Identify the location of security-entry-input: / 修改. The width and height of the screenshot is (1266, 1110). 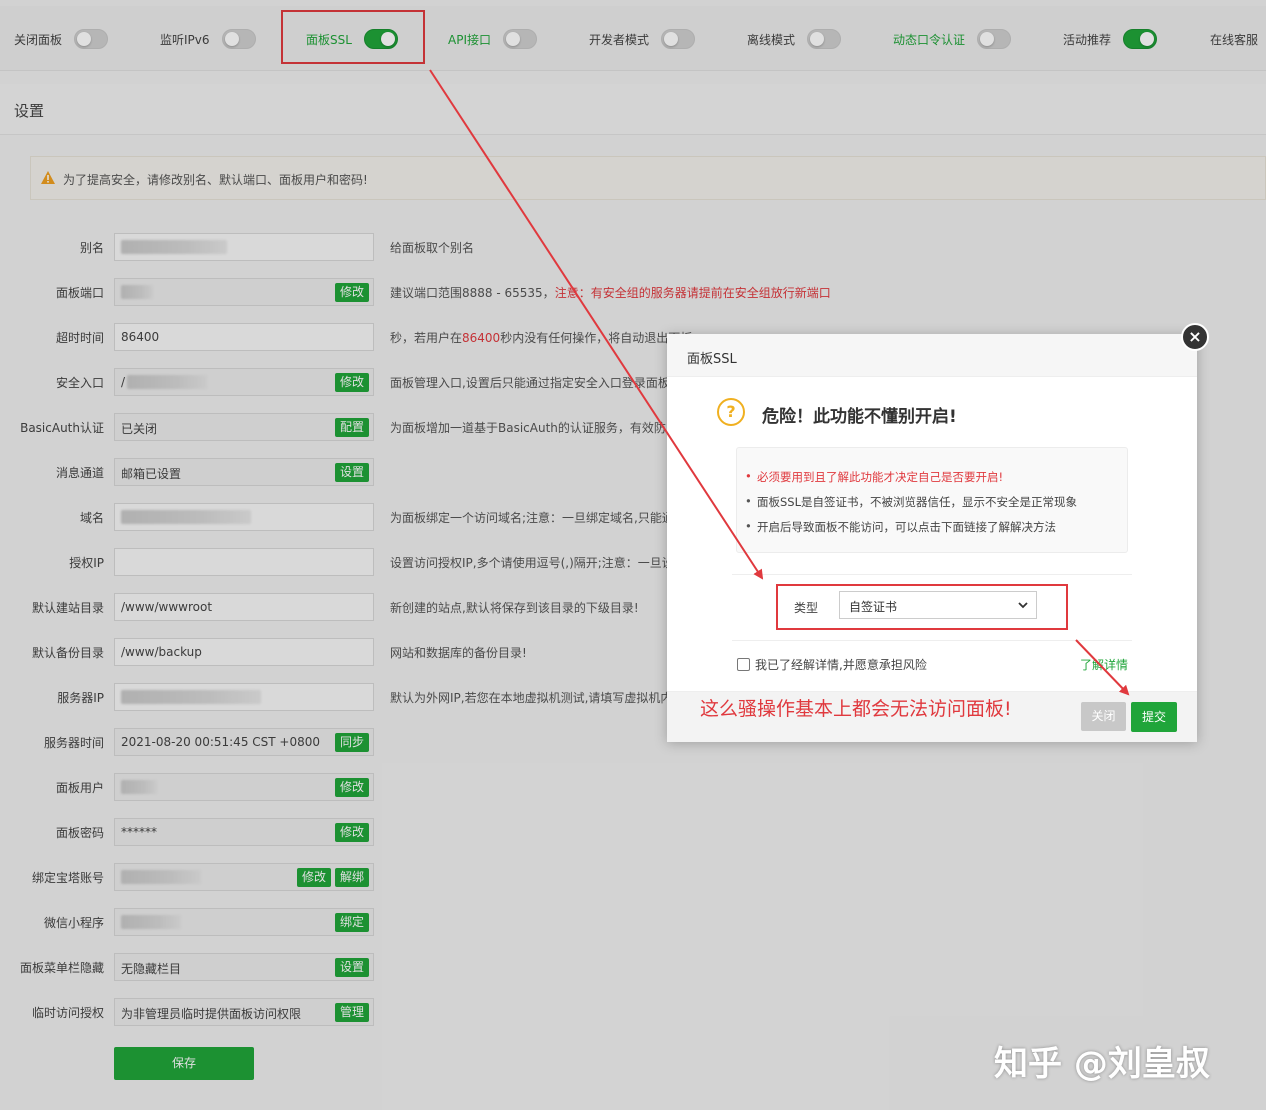
(244, 382).